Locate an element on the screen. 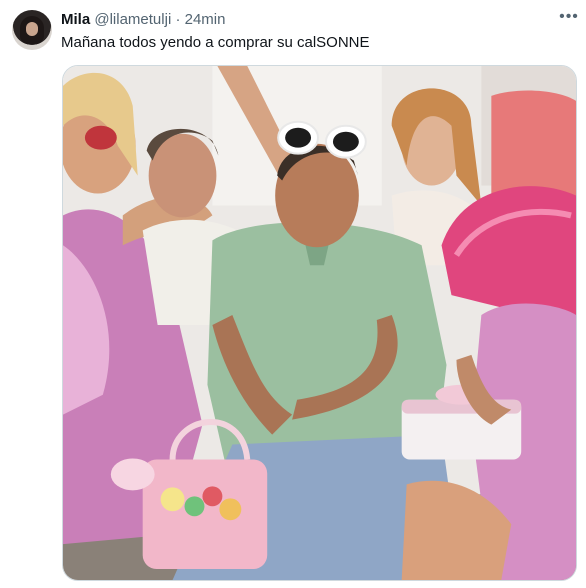 This screenshot has height=588, width=586. avatar-face is located at coordinates (32, 29).